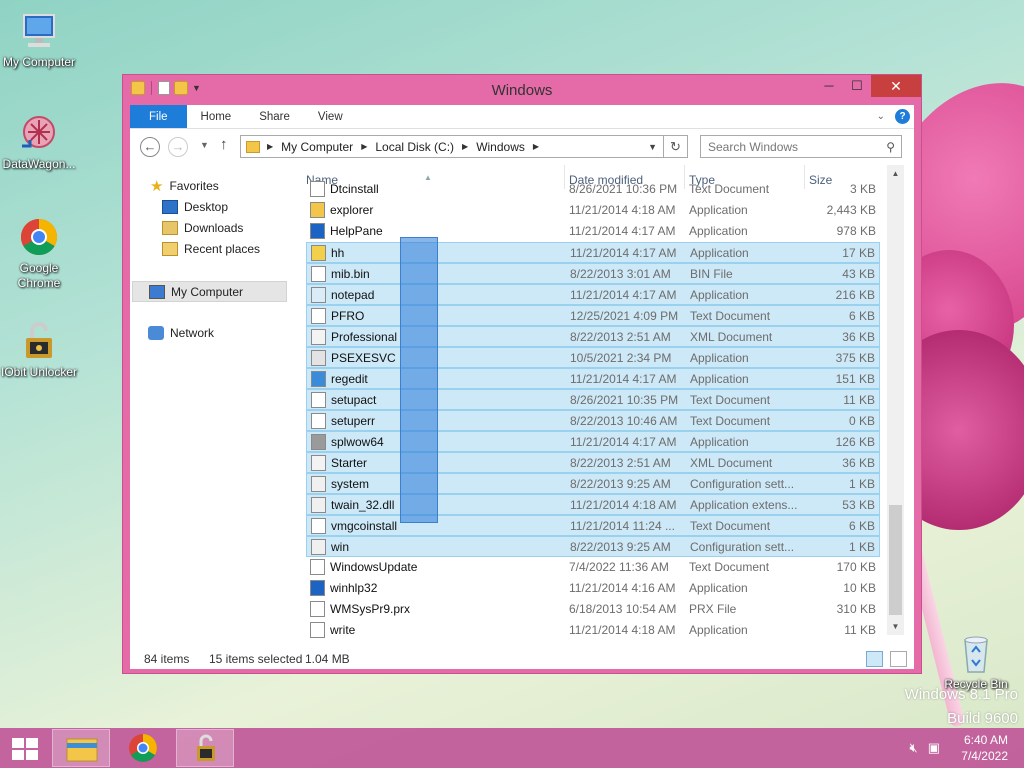  What do you see at coordinates (318, 379) in the screenshot?
I see `regedit-icon` at bounding box center [318, 379].